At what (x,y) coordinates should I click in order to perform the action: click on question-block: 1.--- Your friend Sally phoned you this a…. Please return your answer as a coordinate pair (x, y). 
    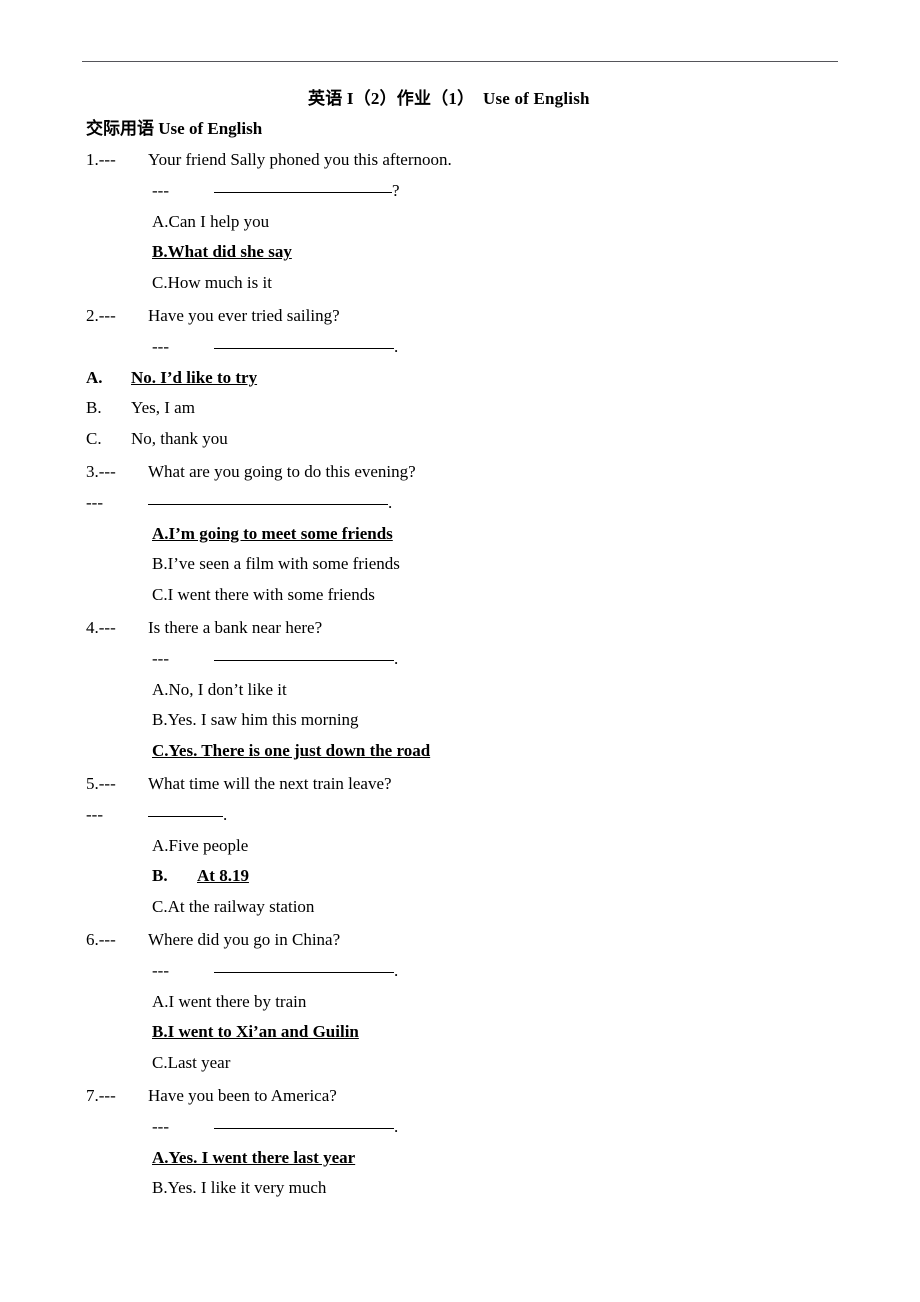
    Looking at the image, I should click on (460, 222).